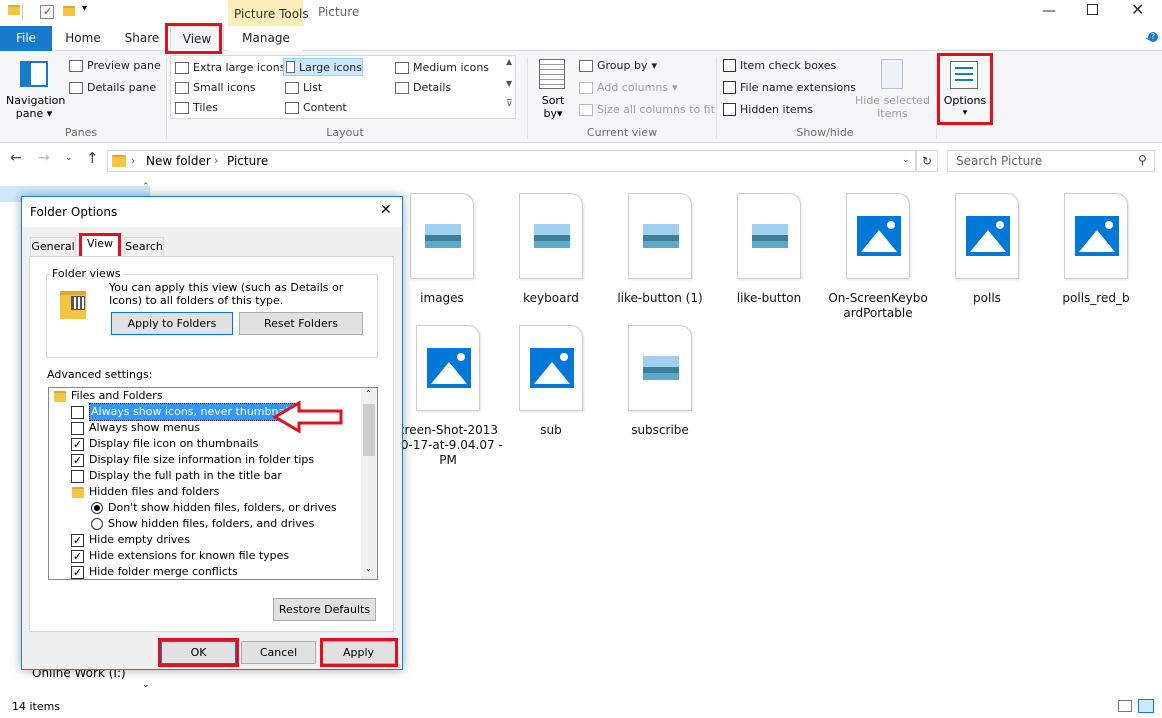 Image resolution: width=1162 pixels, height=718 pixels. Describe the element at coordinates (16, 158) in the screenshot. I see `back-icon: ←` at that location.